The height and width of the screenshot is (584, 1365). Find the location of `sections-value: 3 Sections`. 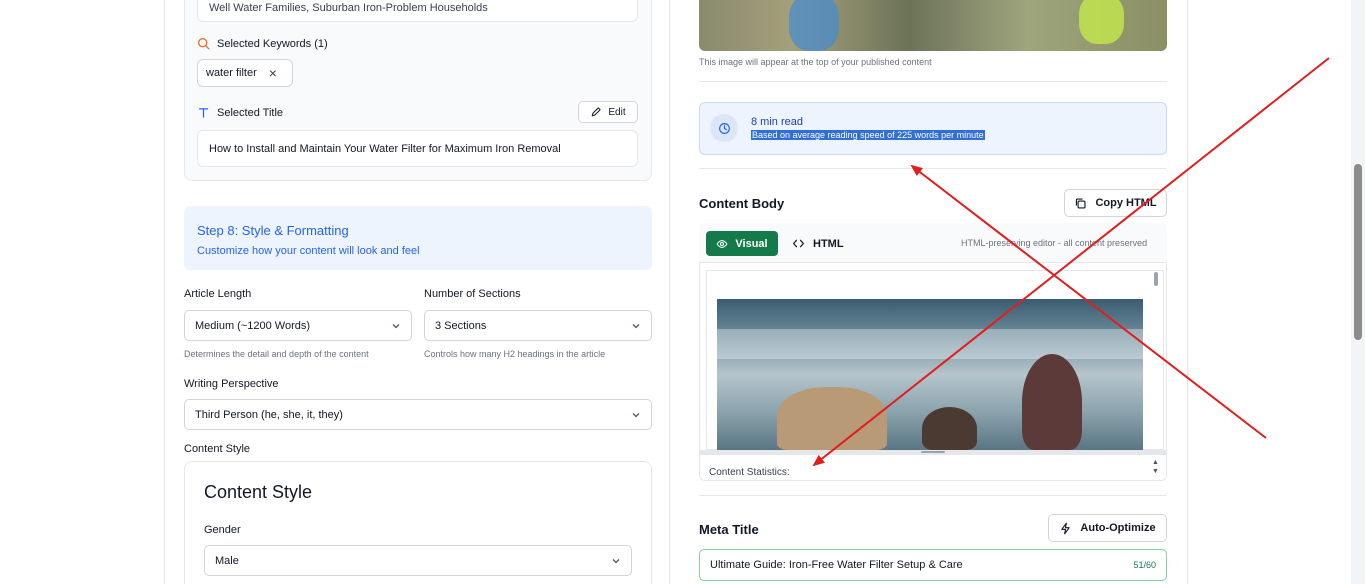

sections-value: 3 Sections is located at coordinates (461, 325).